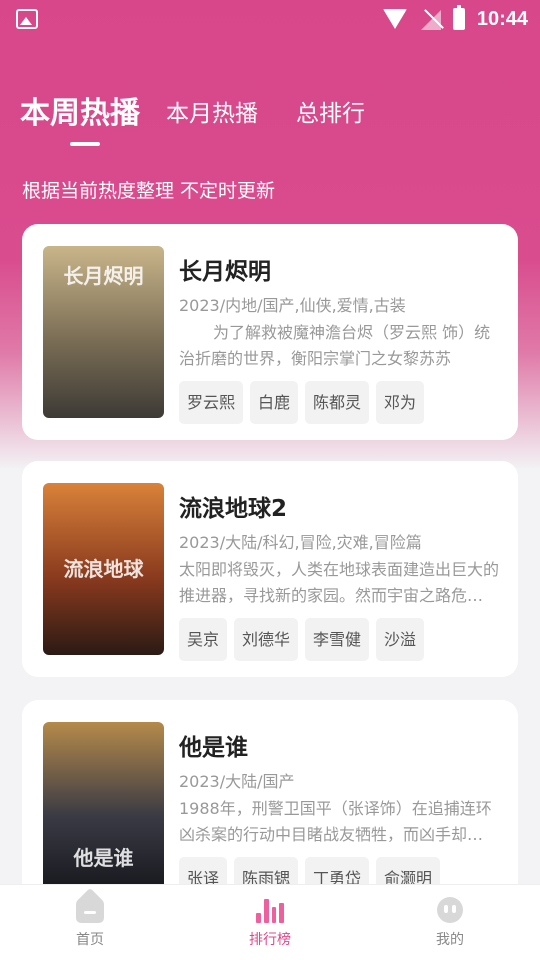 The width and height of the screenshot is (540, 960). Describe the element at coordinates (103, 276) in the screenshot. I see `poster-title: 长月烬明` at that location.